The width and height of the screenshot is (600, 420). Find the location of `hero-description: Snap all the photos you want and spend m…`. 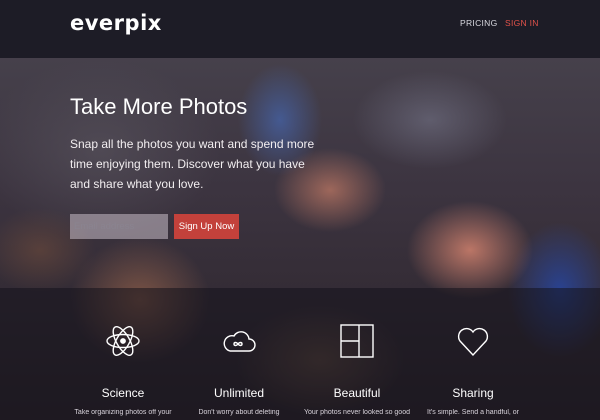

hero-description: Snap all the photos you want and spend m… is located at coordinates (192, 164).